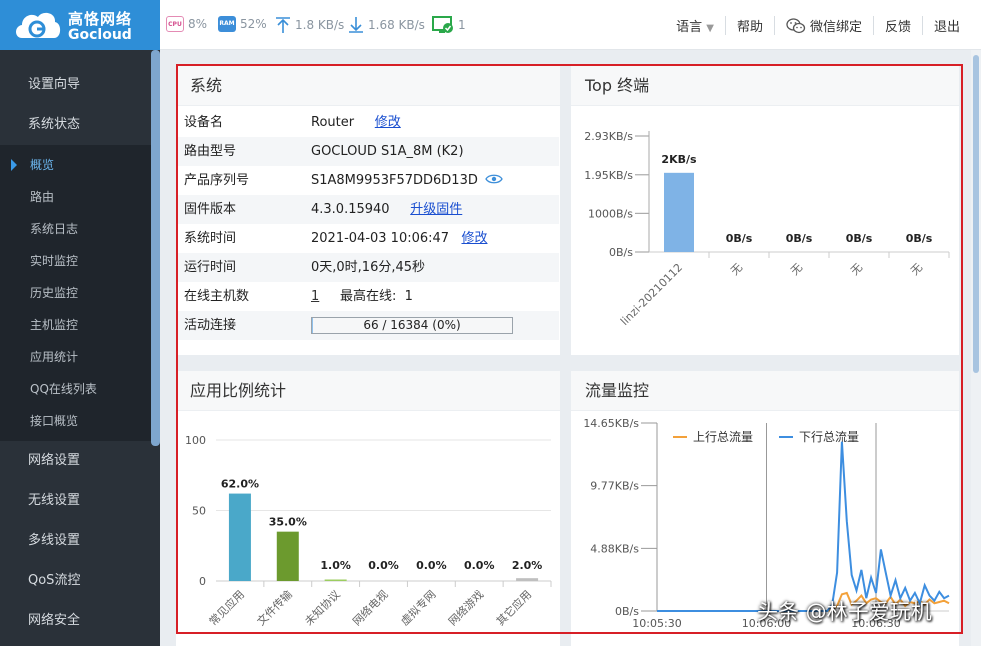 The image size is (981, 646). What do you see at coordinates (356, 122) in the screenshot?
I see `device-name-cell: Router 修改` at bounding box center [356, 122].